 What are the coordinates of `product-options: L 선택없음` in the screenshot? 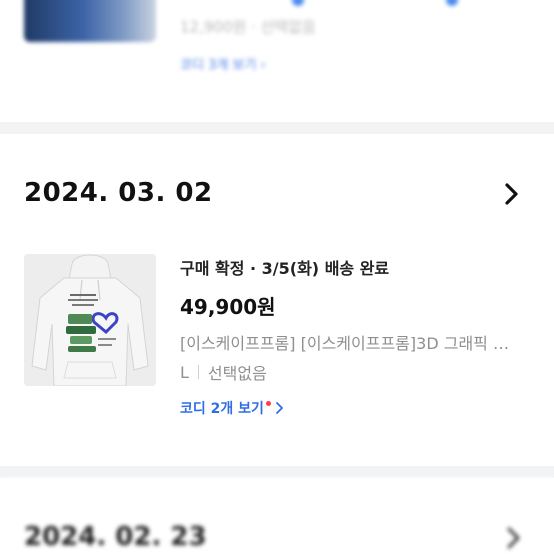 It's located at (223, 372).